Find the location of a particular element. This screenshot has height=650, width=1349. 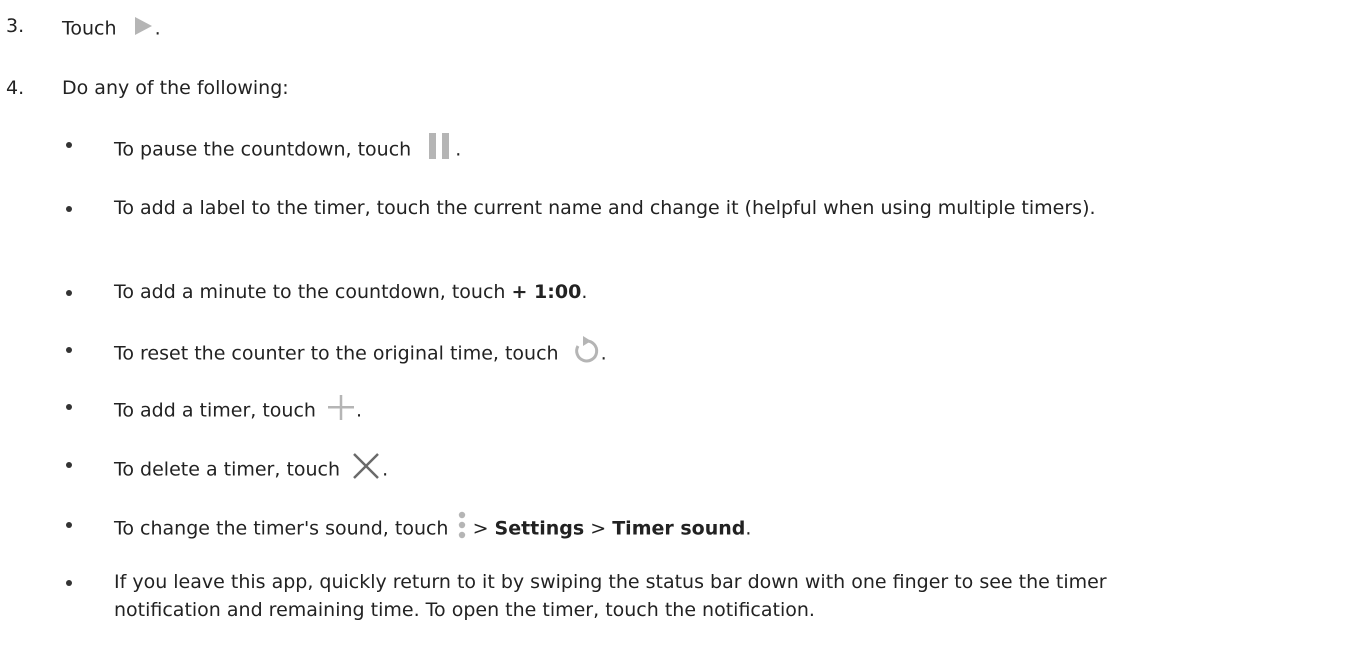

close-icon is located at coordinates (366, 470).